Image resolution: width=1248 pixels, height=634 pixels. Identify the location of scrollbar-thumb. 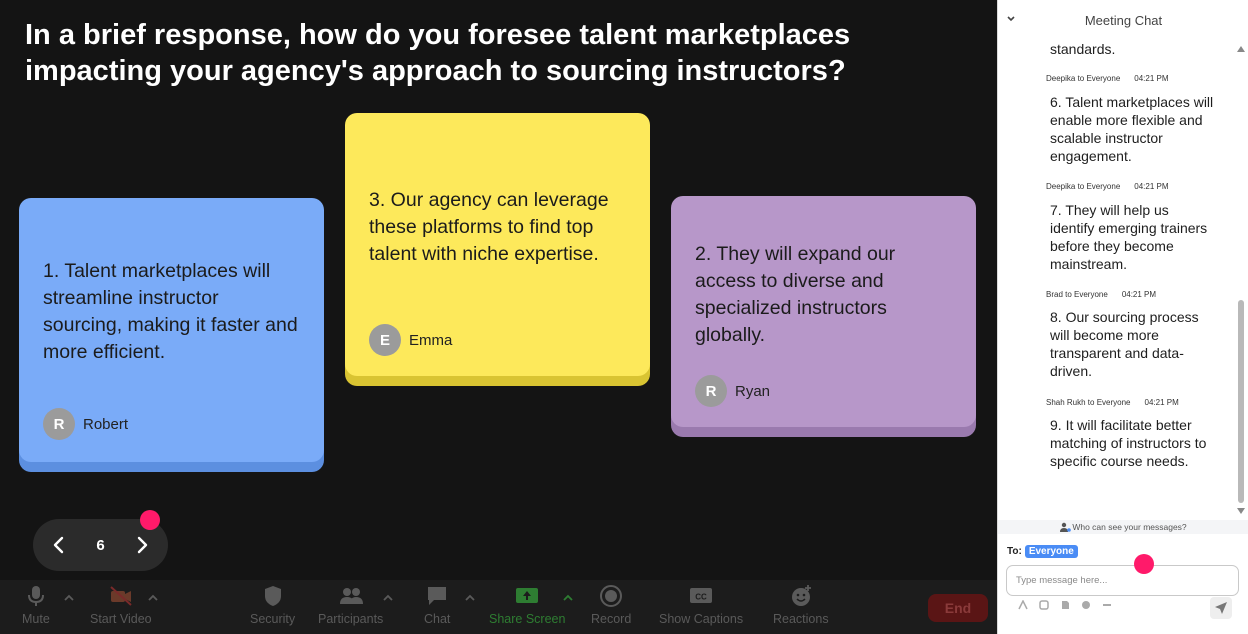
(1241, 401).